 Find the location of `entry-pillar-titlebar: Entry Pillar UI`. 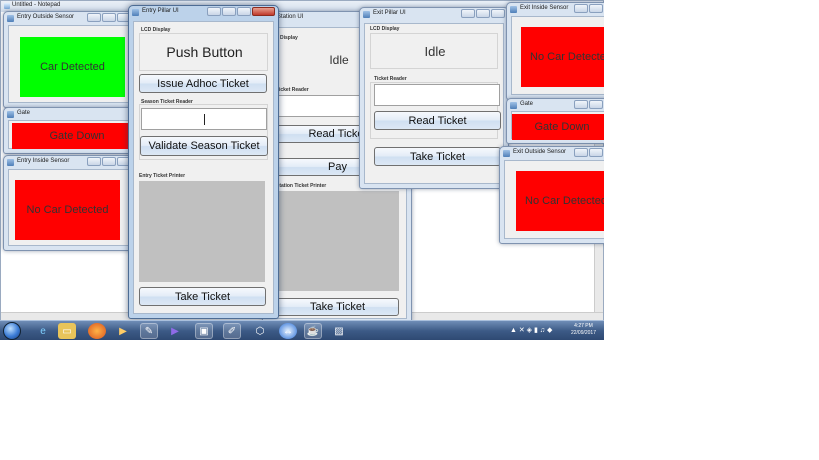

entry-pillar-titlebar: Entry Pillar UI is located at coordinates (203, 13).